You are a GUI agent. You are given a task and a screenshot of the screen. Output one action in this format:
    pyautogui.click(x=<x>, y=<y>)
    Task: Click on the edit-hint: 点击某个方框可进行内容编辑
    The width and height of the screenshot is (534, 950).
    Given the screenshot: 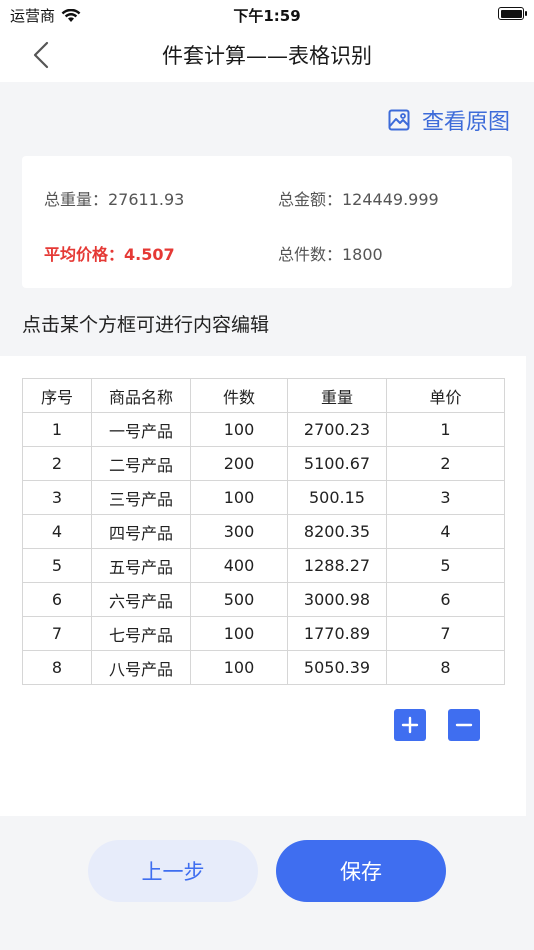 What is the action you would take?
    pyautogui.click(x=146, y=325)
    